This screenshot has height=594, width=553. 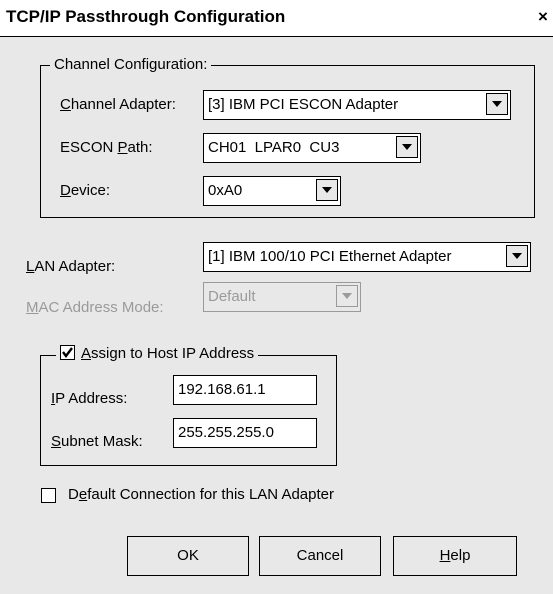 I want to click on host-ip-legend: Assign to Host IP Address, so click(x=157, y=353).